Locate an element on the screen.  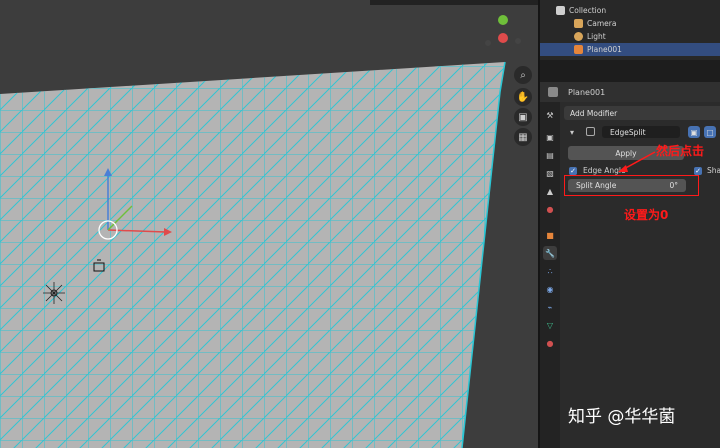
properties-tabs: ⚒ ▣ ▤ ▧ ▲ ● ■ 🔧 ∴ ◉ ⌁ ▽ ● is located at coordinates (550, 275).